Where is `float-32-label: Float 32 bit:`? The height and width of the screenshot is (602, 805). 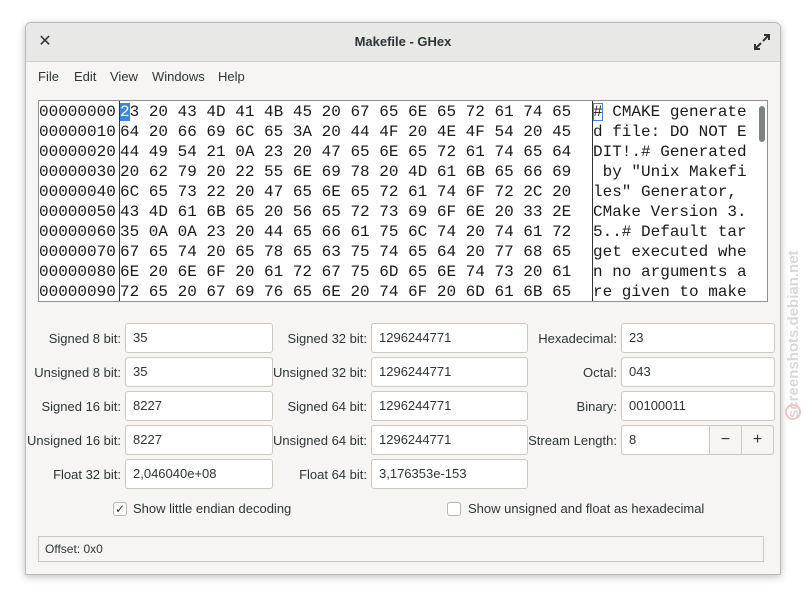 float-32-label: Float 32 bit: is located at coordinates (87, 474).